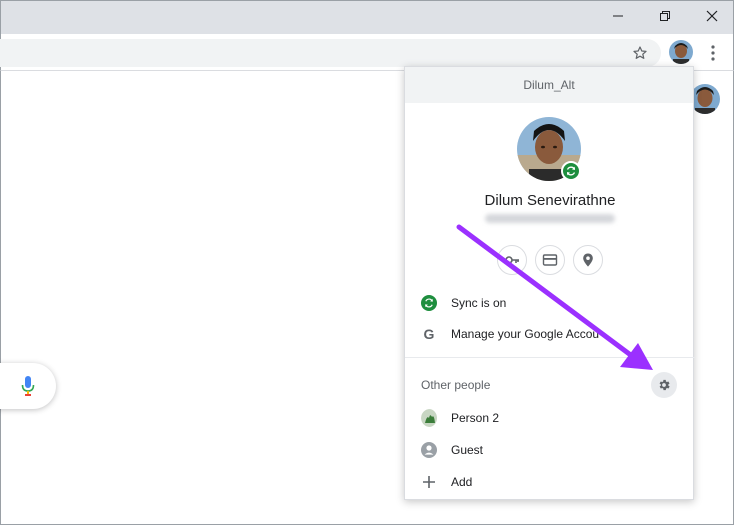 Image resolution: width=734 pixels, height=525 pixels. I want to click on sync-status-badge, so click(571, 171).